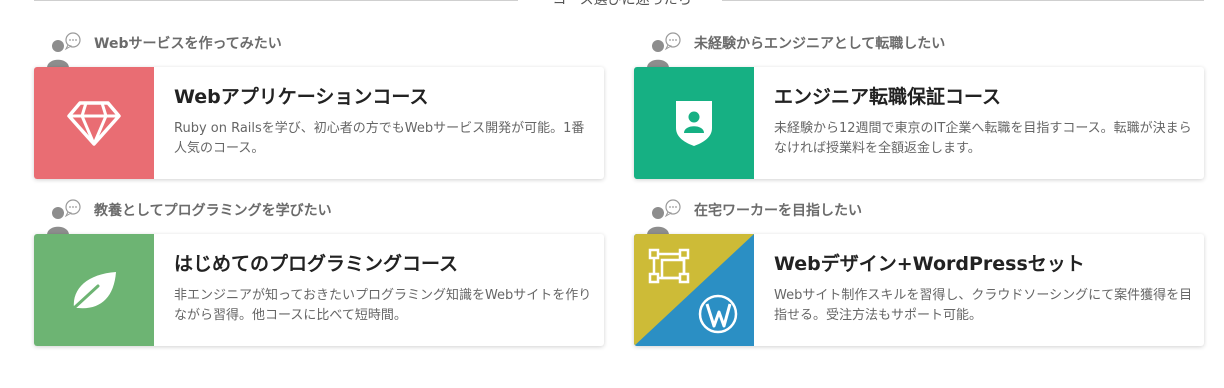 This screenshot has height=388, width=1224. Describe the element at coordinates (276, 0) in the screenshot. I see `divider-line-left` at that location.